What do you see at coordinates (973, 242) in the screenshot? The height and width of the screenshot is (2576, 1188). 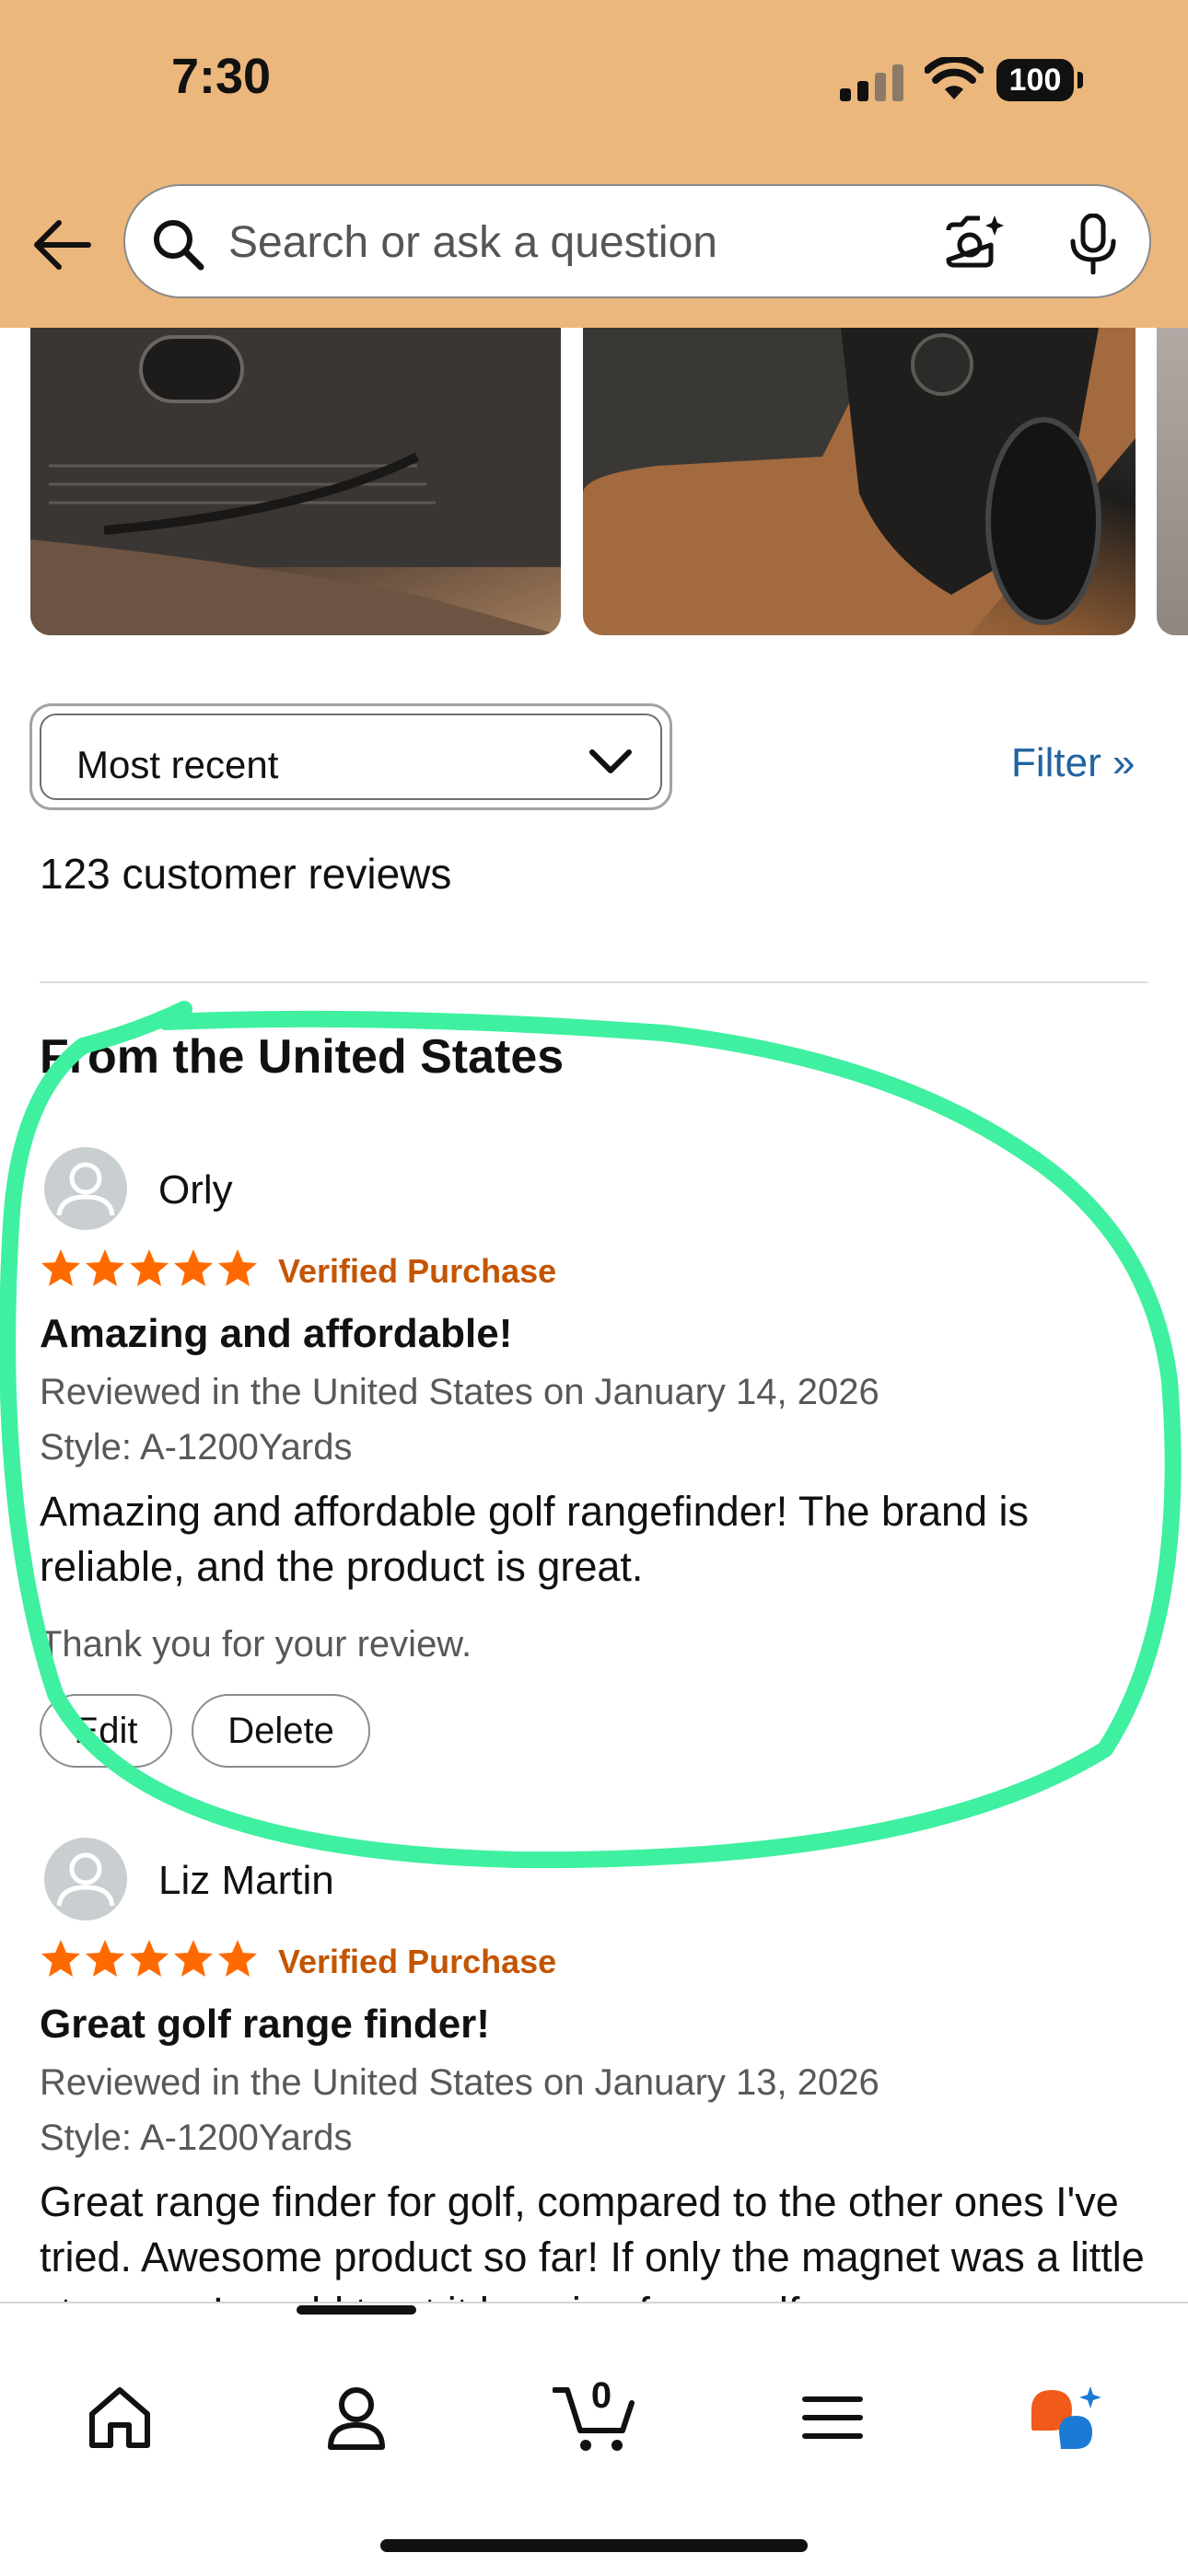 I see `camera-icon` at bounding box center [973, 242].